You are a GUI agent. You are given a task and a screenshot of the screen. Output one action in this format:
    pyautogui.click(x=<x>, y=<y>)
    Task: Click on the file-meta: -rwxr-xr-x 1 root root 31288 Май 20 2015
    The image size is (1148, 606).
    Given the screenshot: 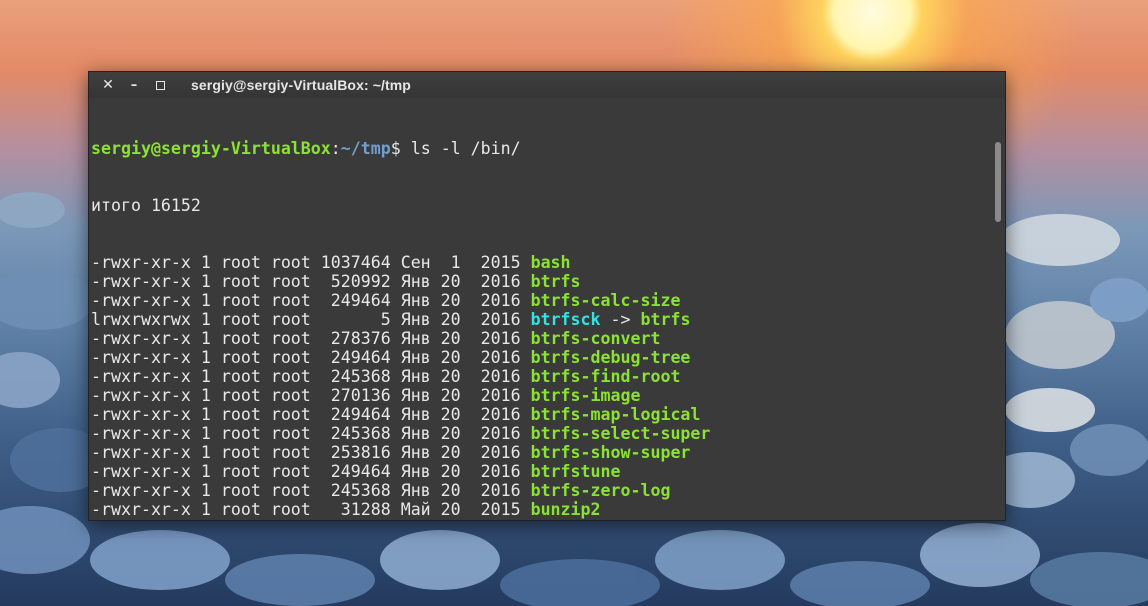 What is the action you would take?
    pyautogui.click(x=311, y=509)
    